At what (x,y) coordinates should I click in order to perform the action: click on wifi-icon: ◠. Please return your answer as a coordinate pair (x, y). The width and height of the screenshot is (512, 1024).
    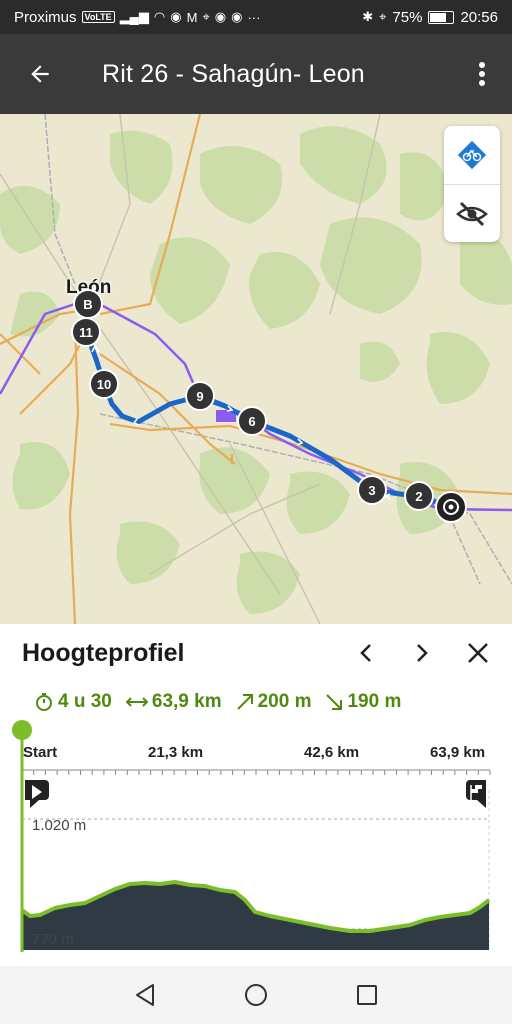
    Looking at the image, I should click on (159, 16).